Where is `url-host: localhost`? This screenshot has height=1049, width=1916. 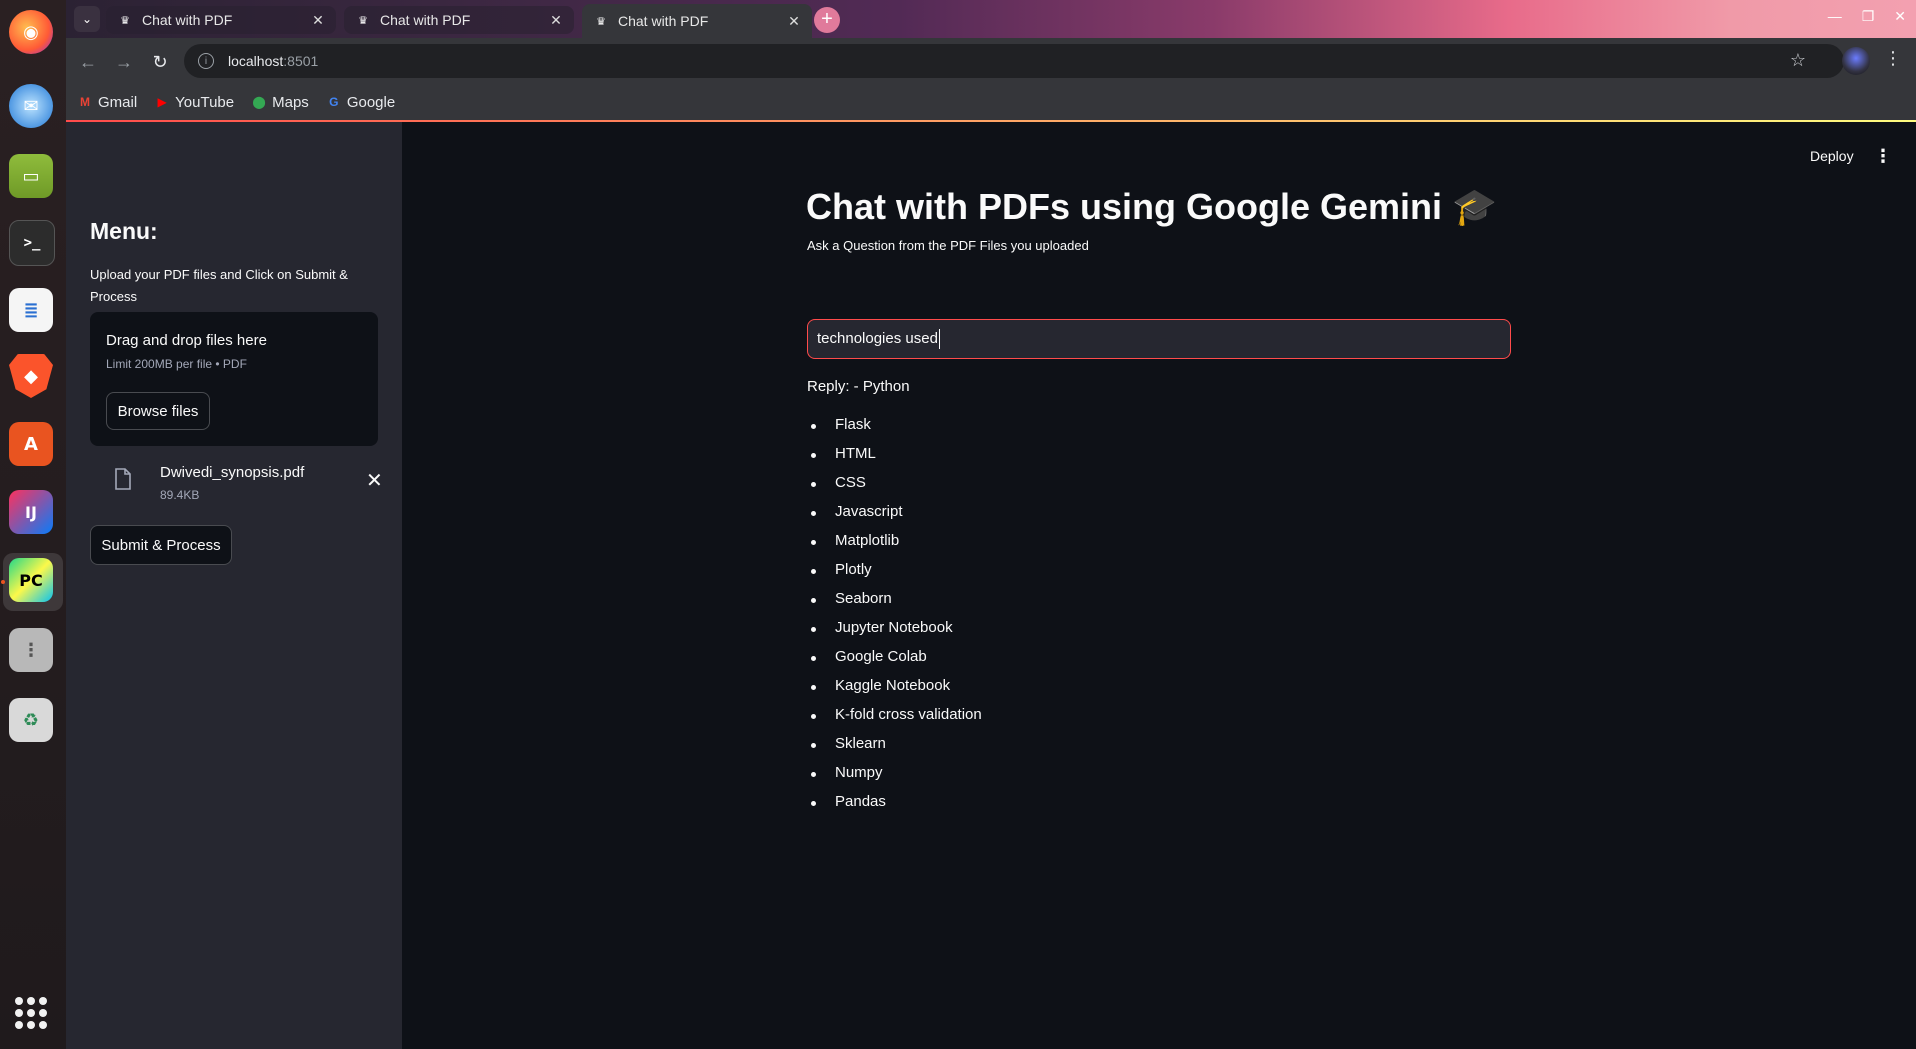
url-host: localhost is located at coordinates (256, 61).